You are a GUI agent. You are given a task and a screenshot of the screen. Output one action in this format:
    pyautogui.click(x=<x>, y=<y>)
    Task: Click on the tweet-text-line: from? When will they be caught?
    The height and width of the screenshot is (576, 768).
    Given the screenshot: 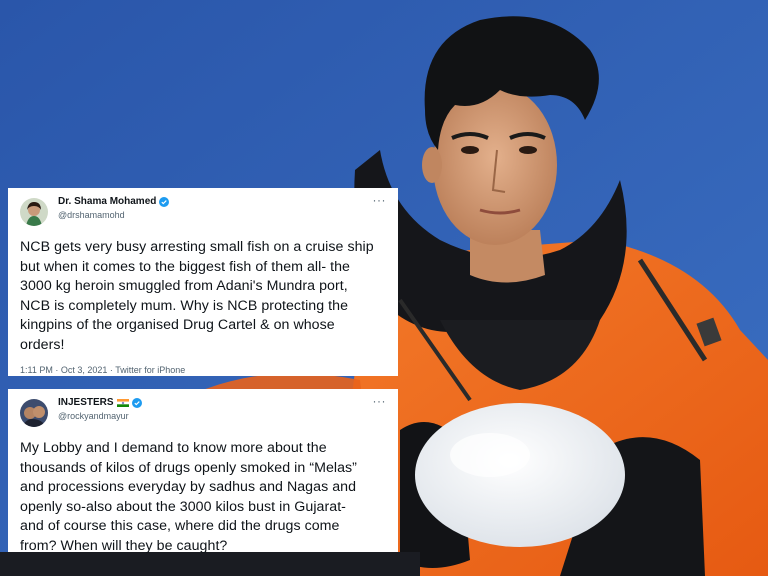 What is the action you would take?
    pyautogui.click(x=124, y=545)
    